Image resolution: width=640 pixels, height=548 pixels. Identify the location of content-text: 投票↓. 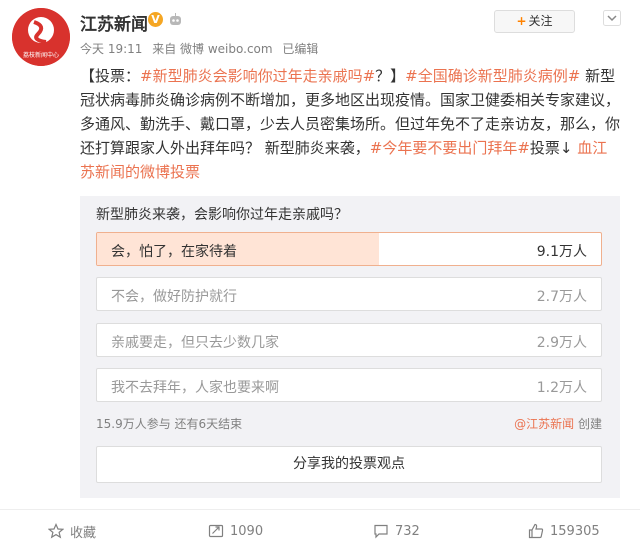
(553, 148).